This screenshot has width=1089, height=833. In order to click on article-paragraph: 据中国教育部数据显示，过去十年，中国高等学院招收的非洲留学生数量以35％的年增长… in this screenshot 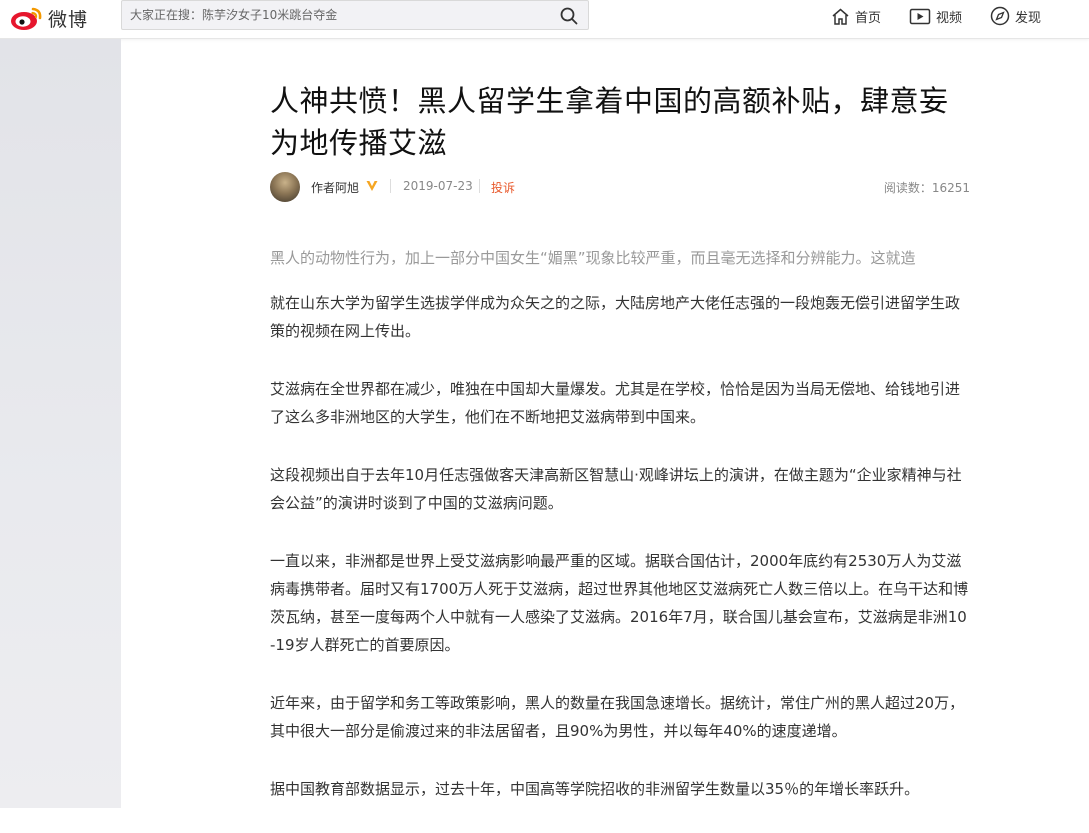, I will do `click(595, 789)`.